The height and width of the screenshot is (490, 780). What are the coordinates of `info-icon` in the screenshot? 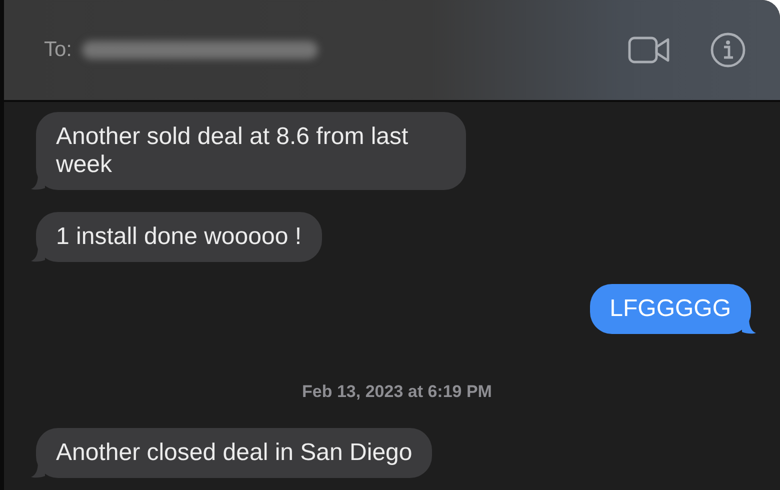 It's located at (728, 50).